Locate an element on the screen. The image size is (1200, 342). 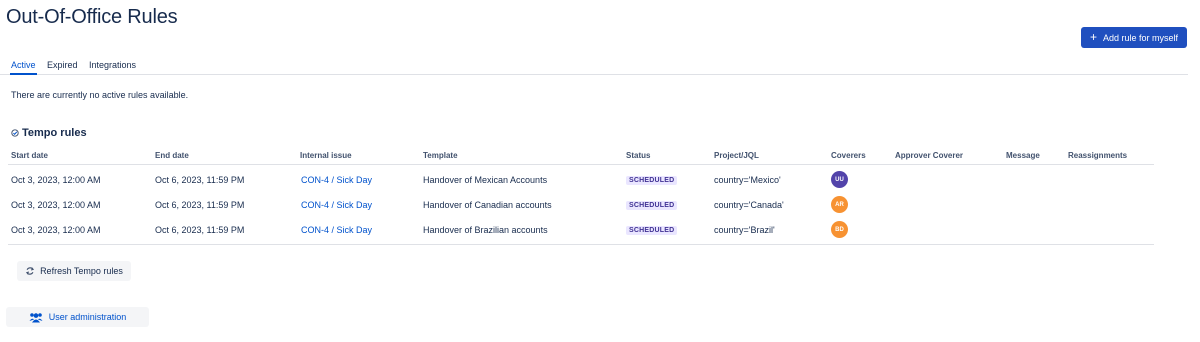
add-rule-label: Add rule for myself is located at coordinates (1140, 37).